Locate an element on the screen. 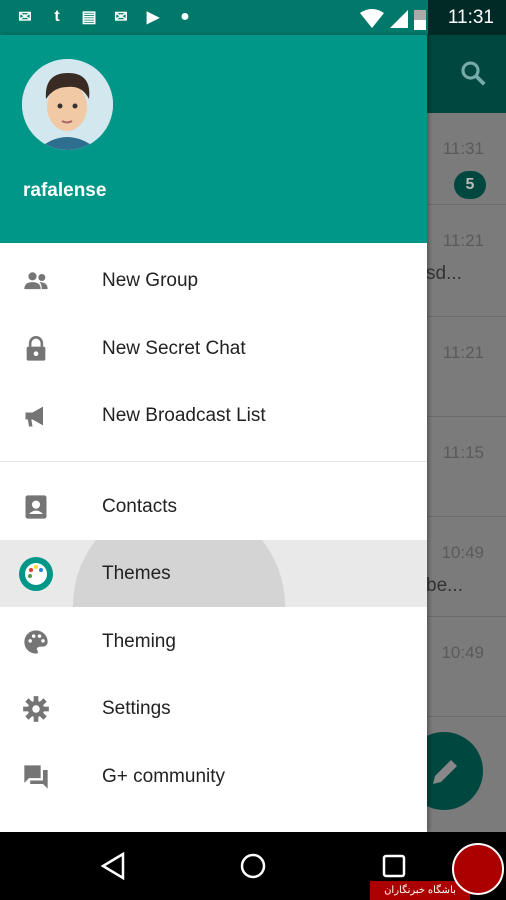 The image size is (506, 900). clock: 11:31 is located at coordinates (470, 17).